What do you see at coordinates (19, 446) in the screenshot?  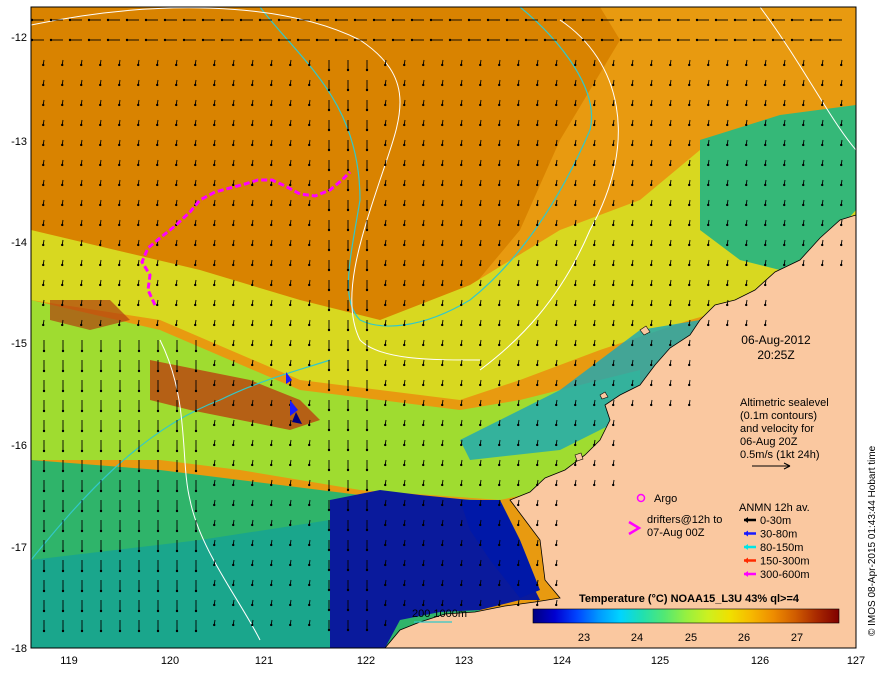 I see `y-tick-label: -16` at bounding box center [19, 446].